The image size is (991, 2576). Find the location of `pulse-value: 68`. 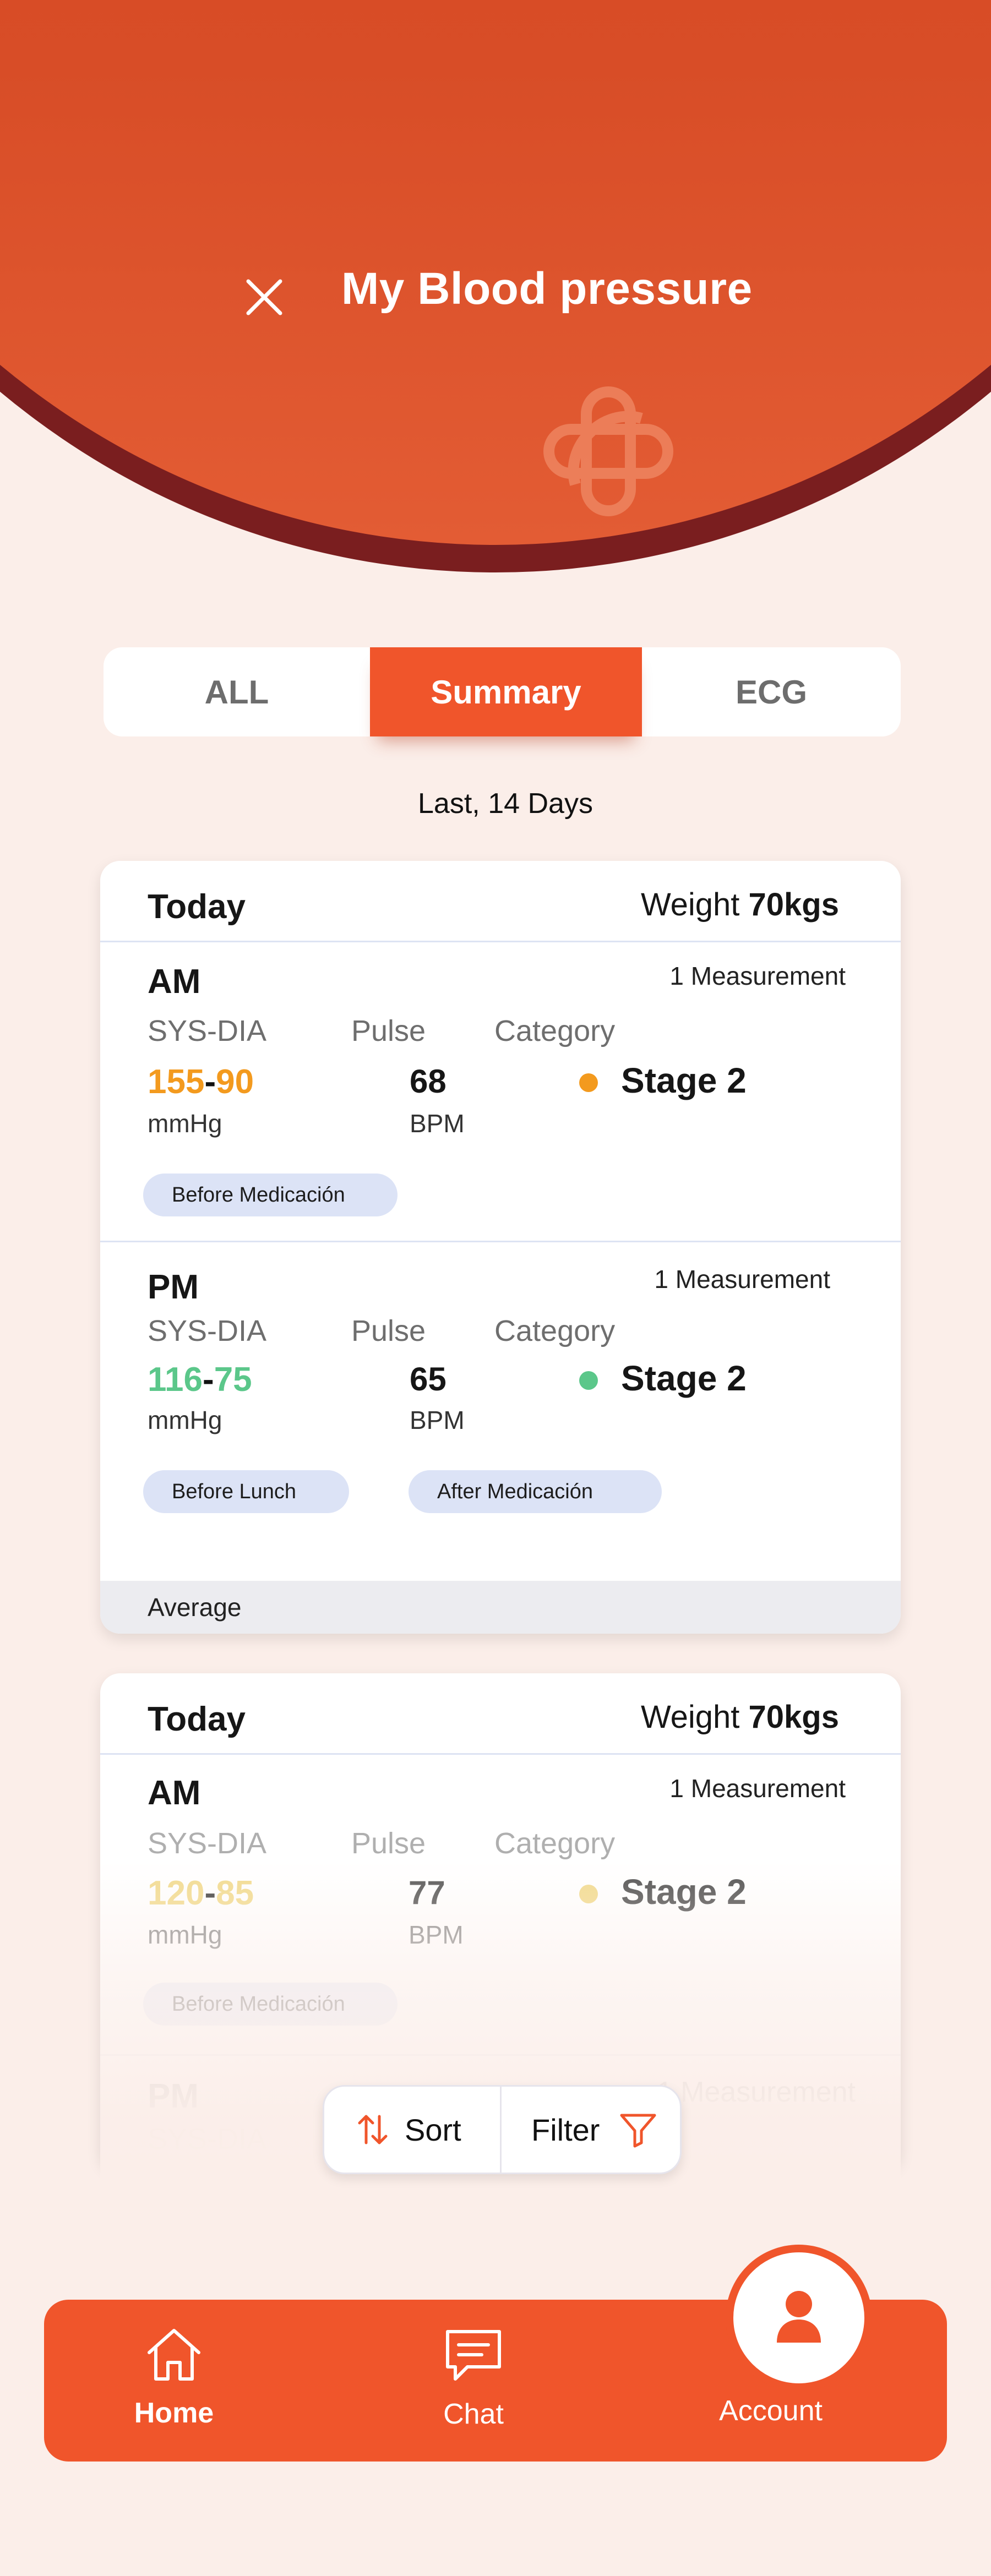

pulse-value: 68 is located at coordinates (428, 1082).